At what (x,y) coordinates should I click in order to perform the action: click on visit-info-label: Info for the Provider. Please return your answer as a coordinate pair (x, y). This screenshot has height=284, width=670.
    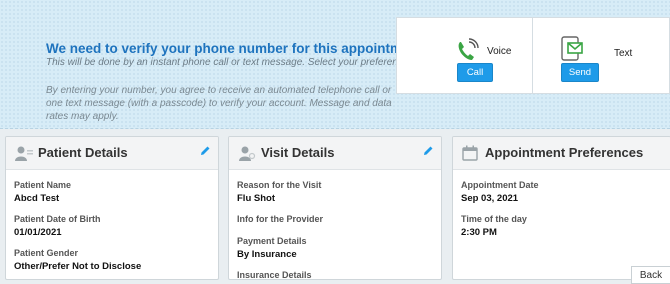
    Looking at the image, I should click on (280, 219).